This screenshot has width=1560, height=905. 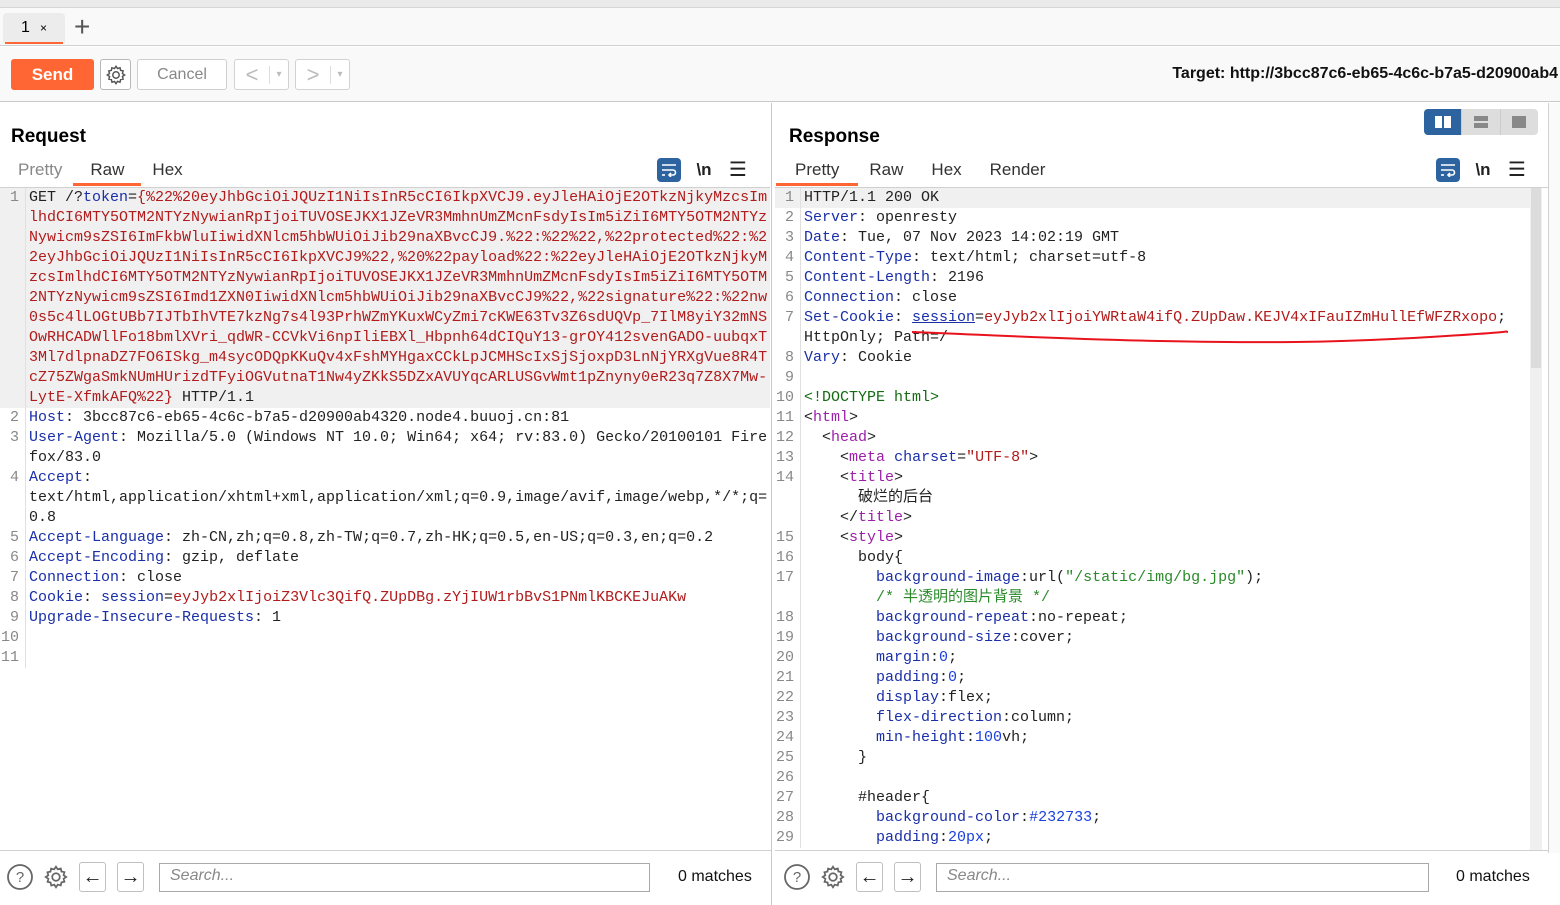 I want to click on code-token: "/static/img/bg.jpg", so click(x=1155, y=577).